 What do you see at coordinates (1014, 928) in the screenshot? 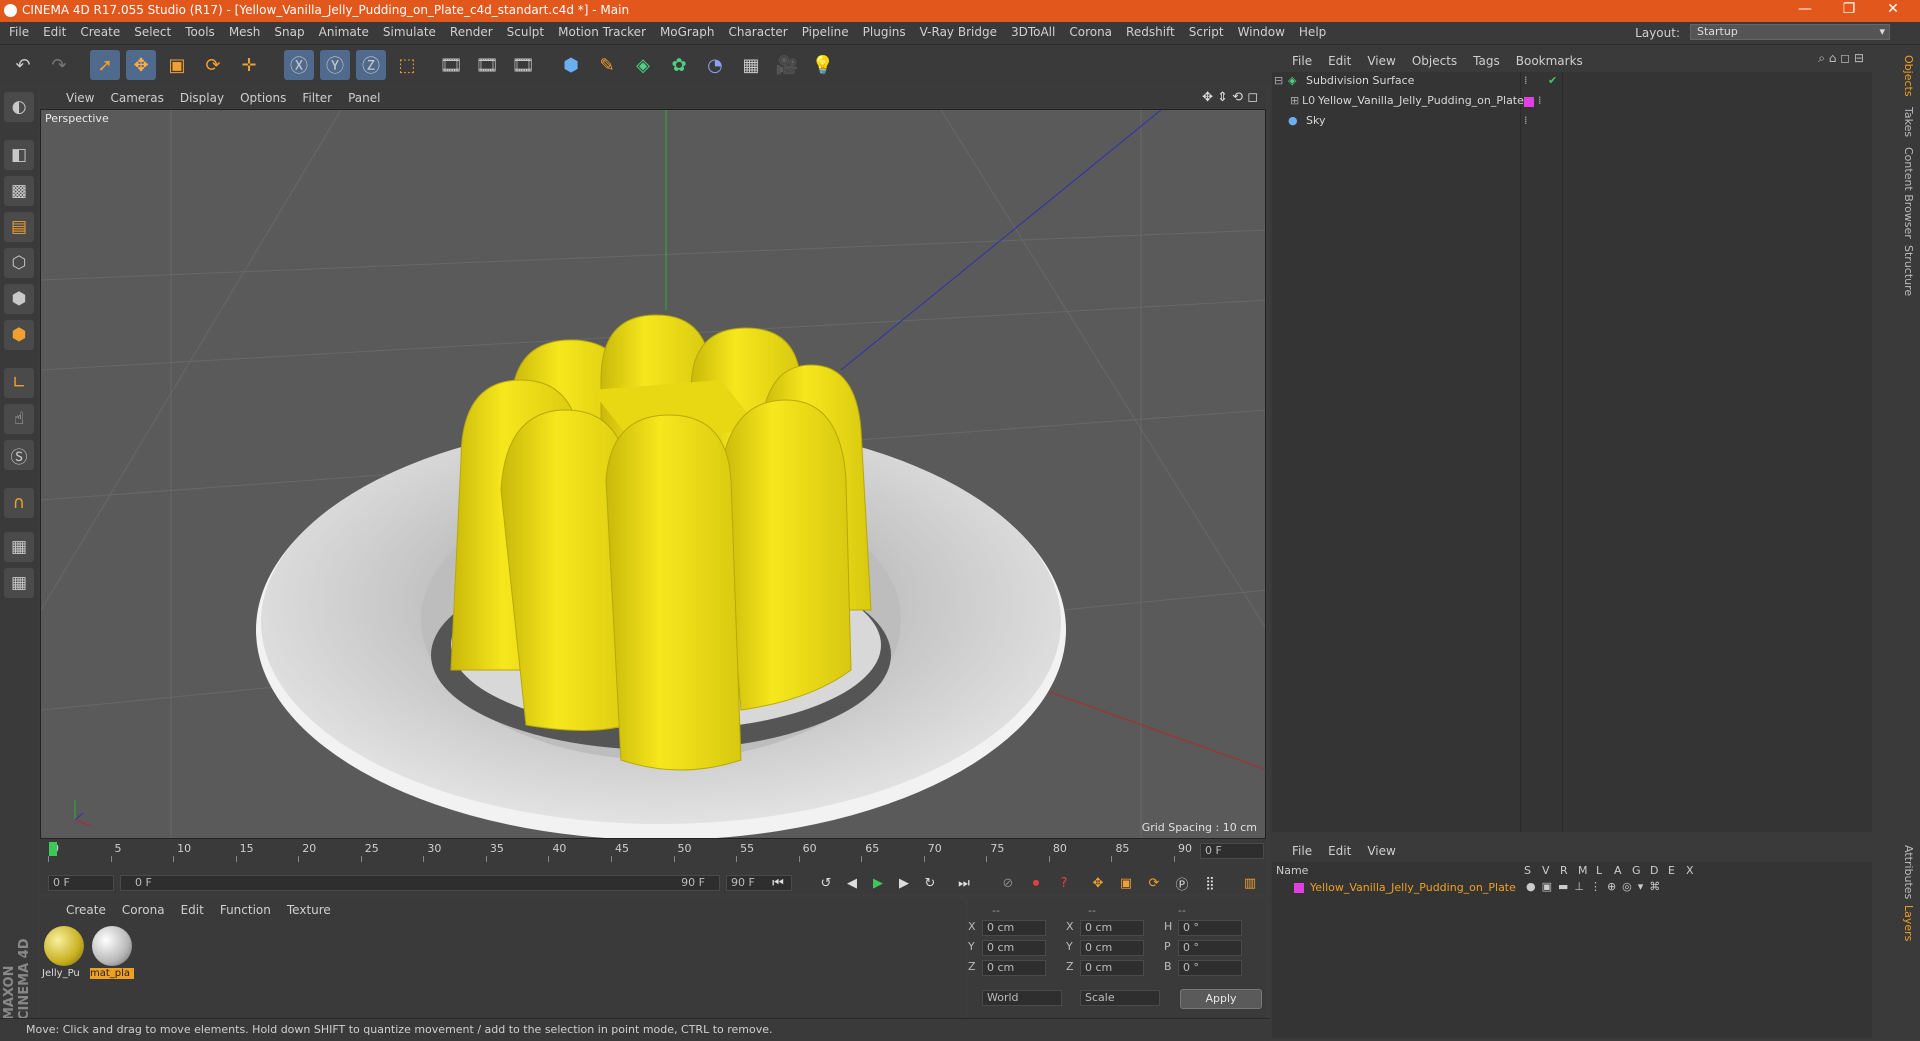
I see `coord-av-0: 0 cm` at bounding box center [1014, 928].